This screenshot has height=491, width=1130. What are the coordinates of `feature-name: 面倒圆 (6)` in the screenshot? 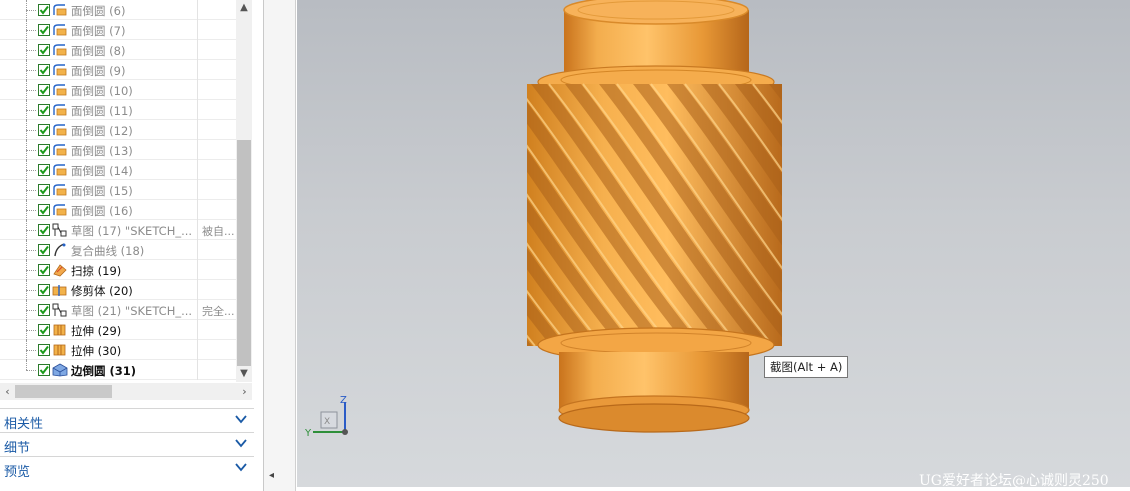 It's located at (98, 11).